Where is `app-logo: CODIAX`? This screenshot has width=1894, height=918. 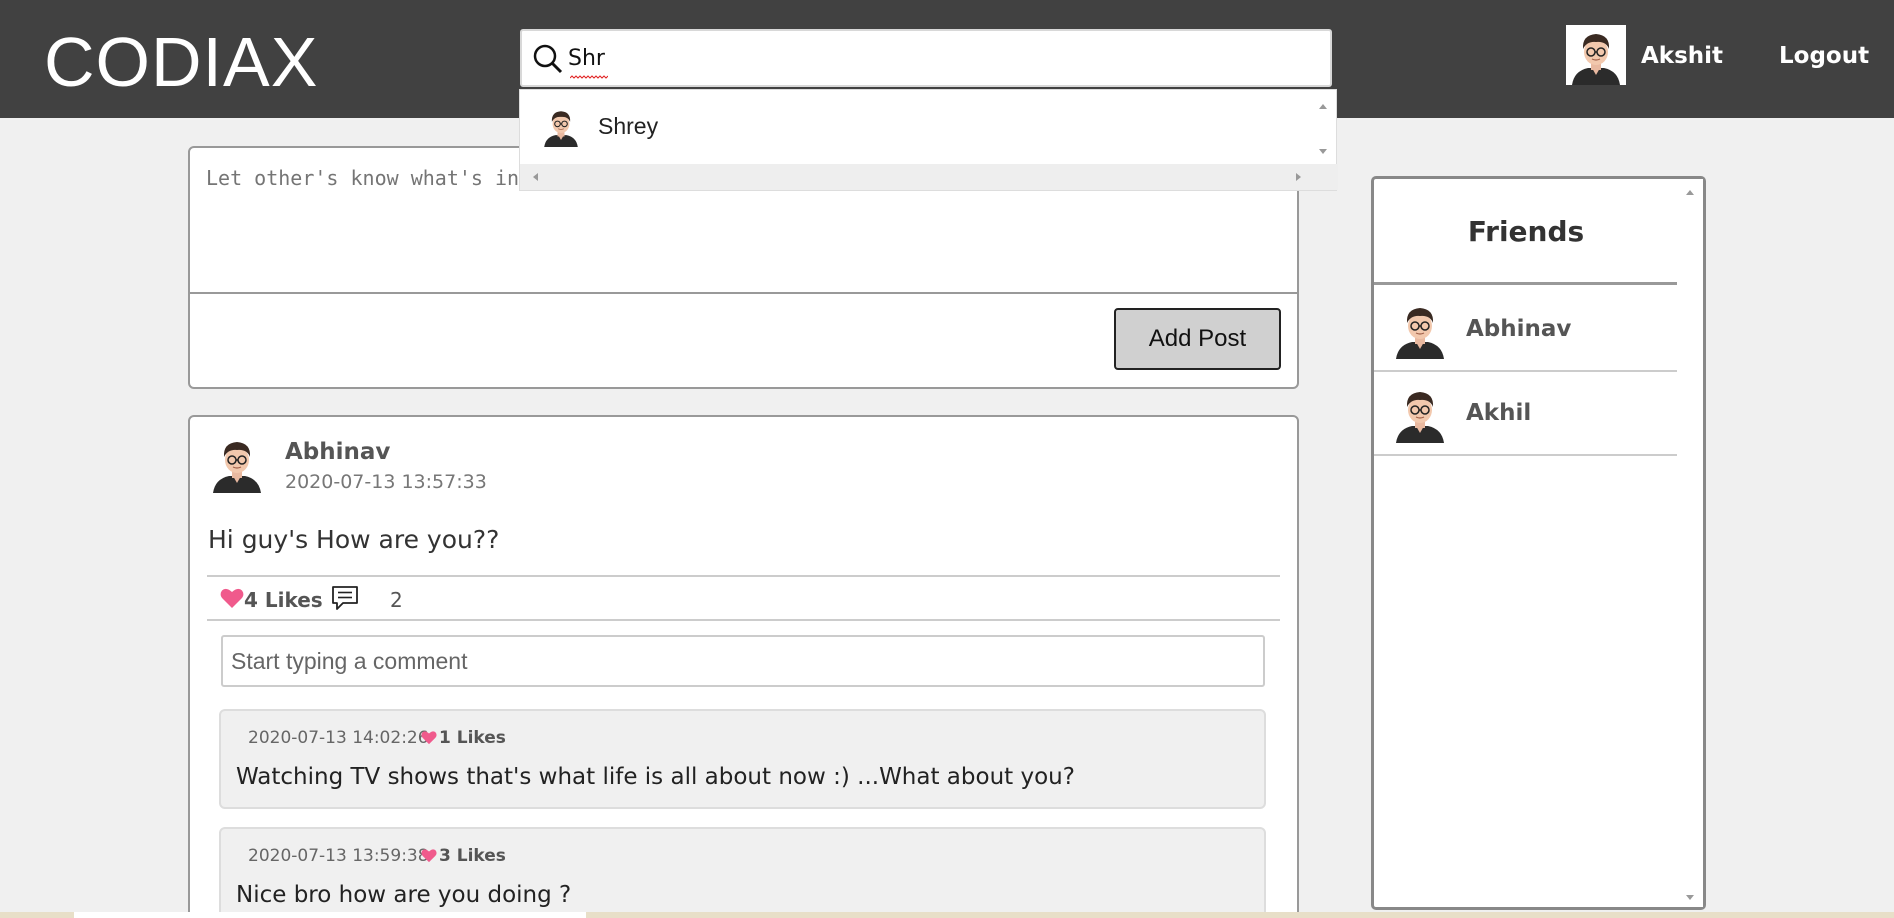 app-logo: CODIAX is located at coordinates (181, 62).